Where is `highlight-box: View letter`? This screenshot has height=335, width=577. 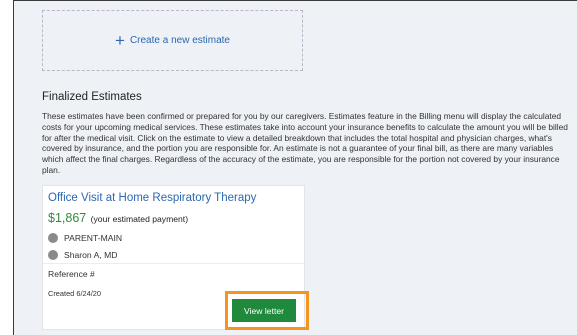
highlight-box: View letter is located at coordinates (267, 310).